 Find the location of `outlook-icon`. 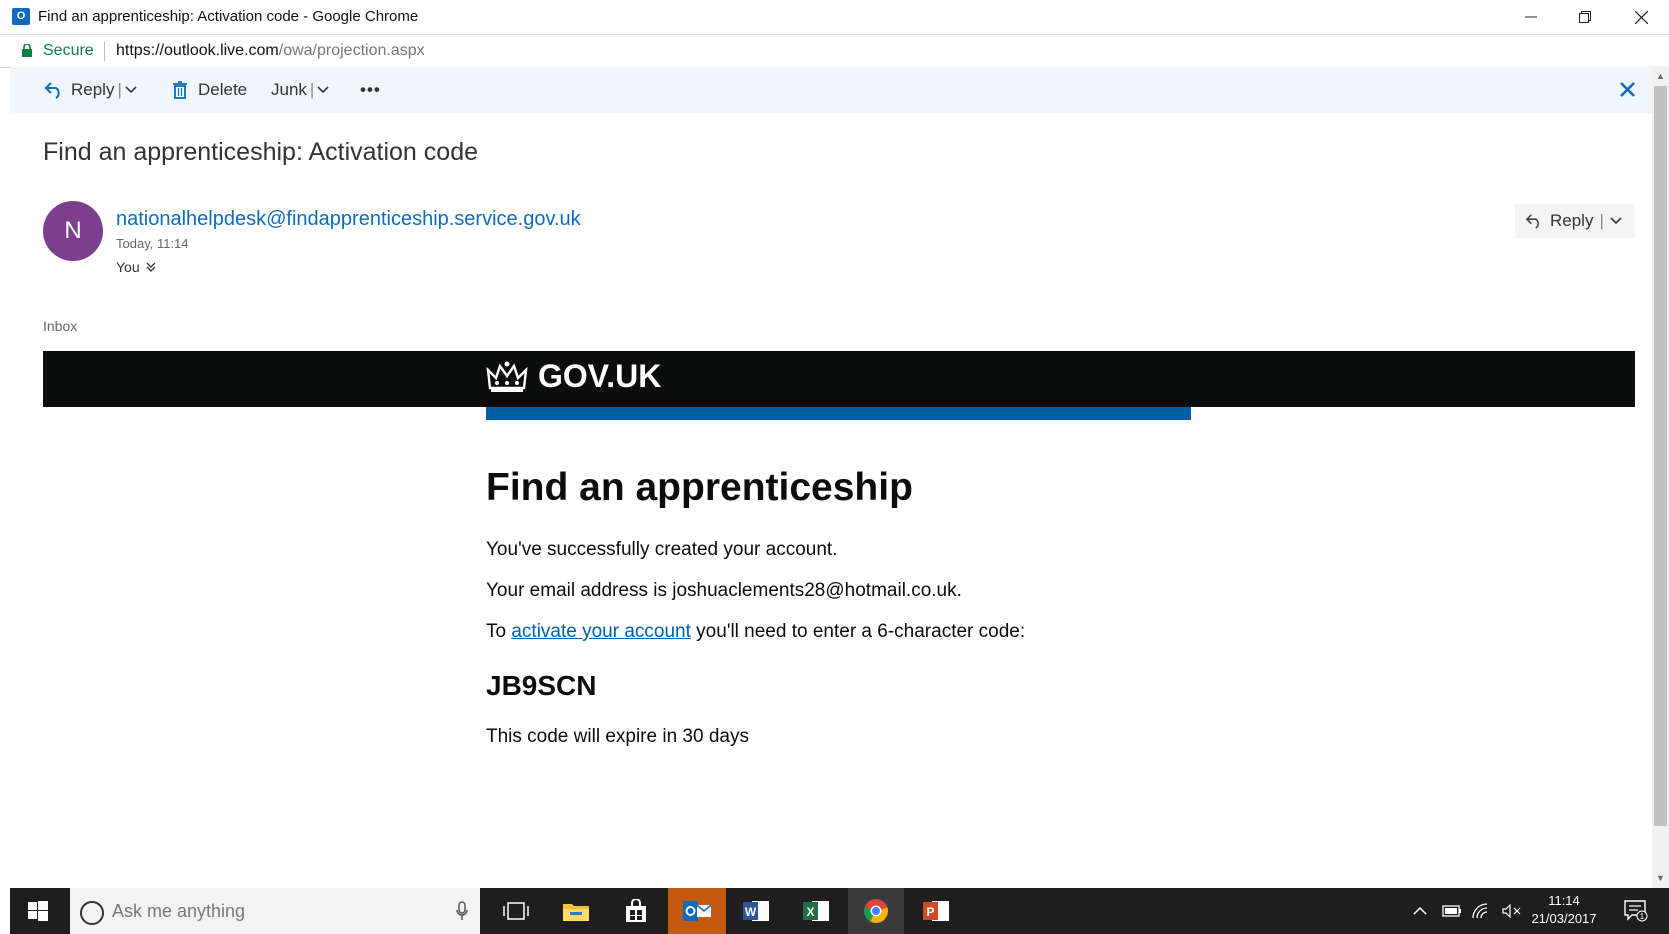

outlook-icon is located at coordinates (697, 911).